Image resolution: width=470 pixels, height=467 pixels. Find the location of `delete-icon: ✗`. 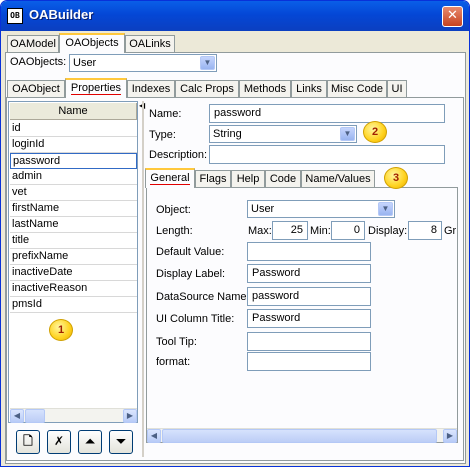

delete-icon: ✗ is located at coordinates (59, 441).